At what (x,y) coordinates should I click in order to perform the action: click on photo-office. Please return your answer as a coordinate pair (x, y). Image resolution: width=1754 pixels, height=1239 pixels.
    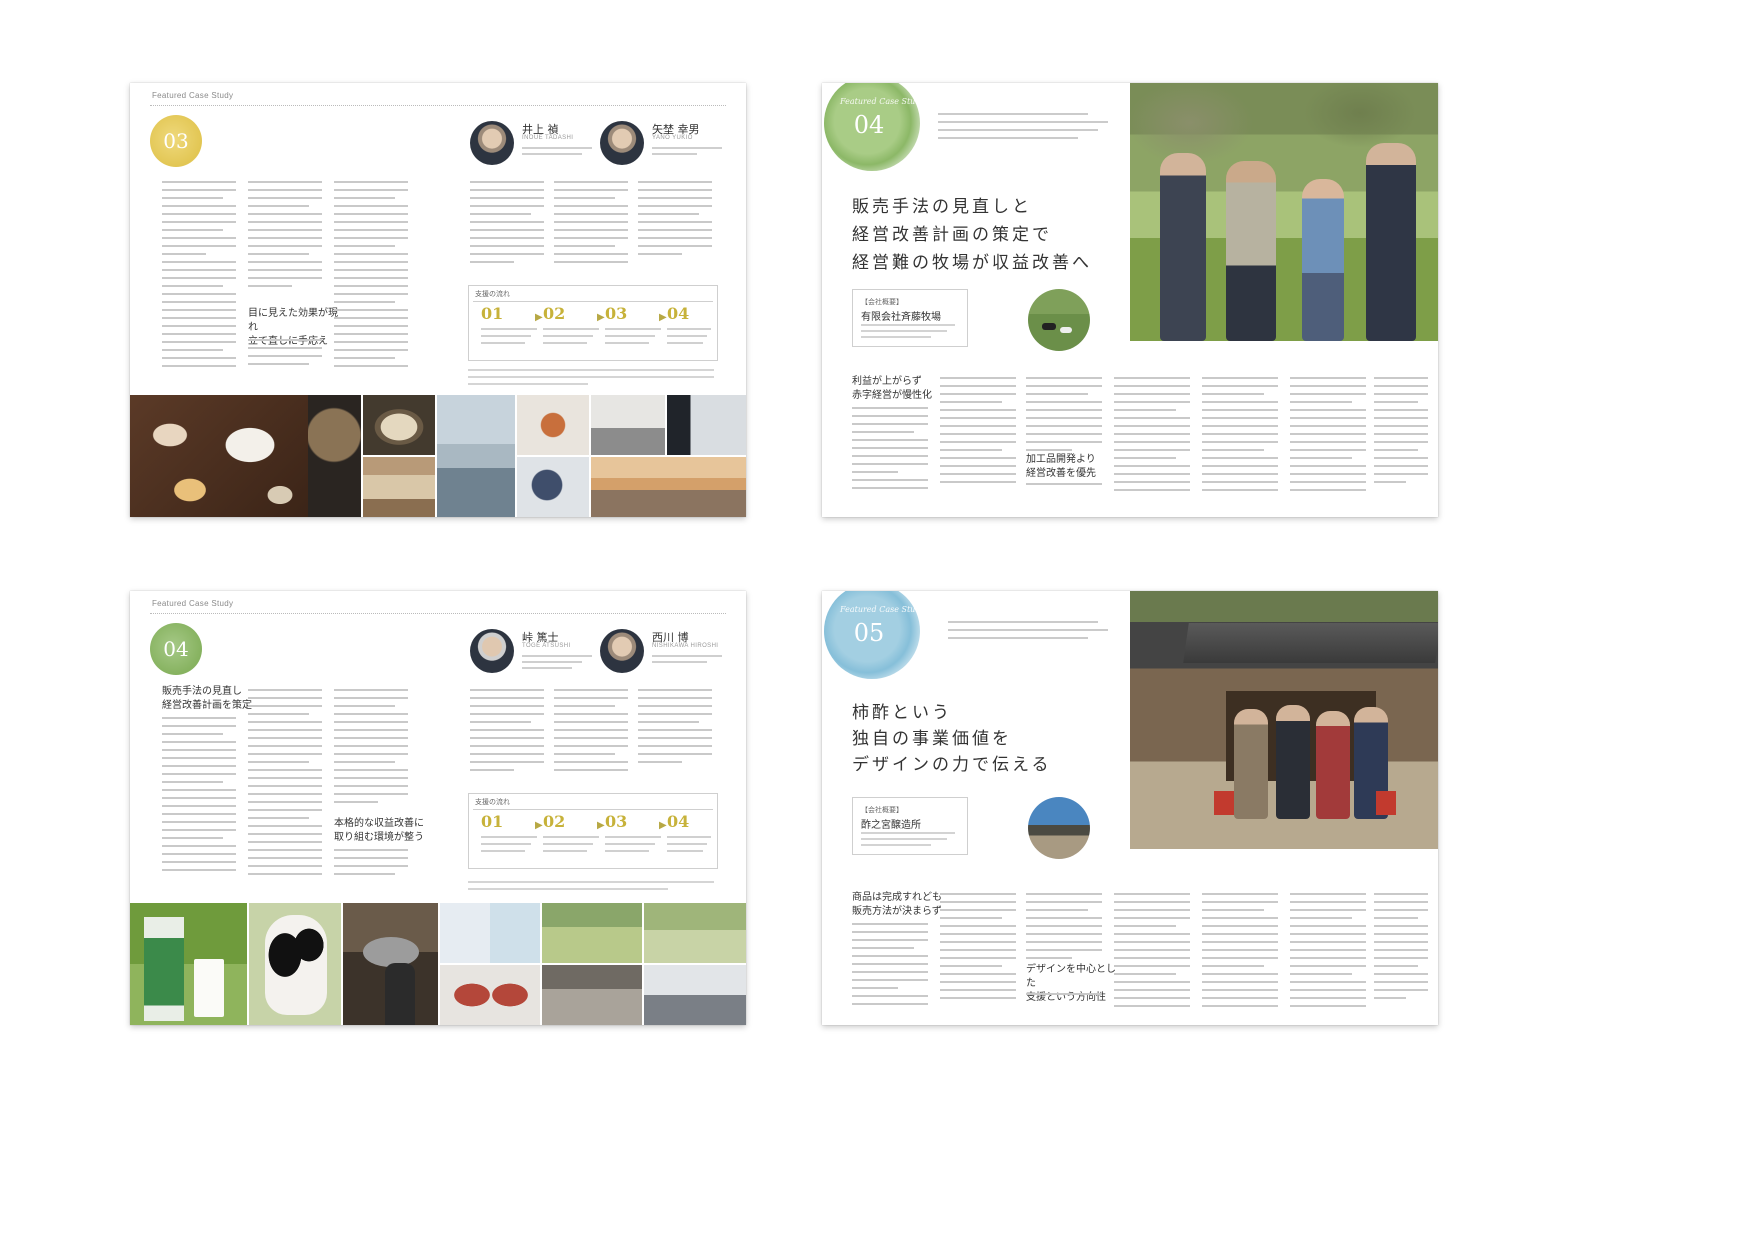
    Looking at the image, I should click on (706, 425).